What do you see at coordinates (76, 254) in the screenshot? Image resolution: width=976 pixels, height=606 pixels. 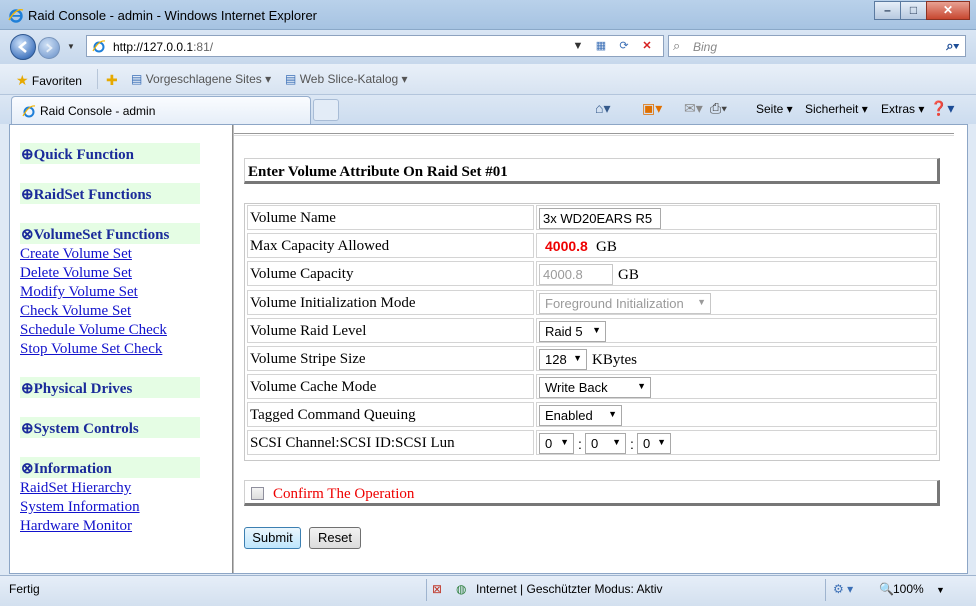 I see `link-create-volume-set: Create Volume Set` at bounding box center [76, 254].